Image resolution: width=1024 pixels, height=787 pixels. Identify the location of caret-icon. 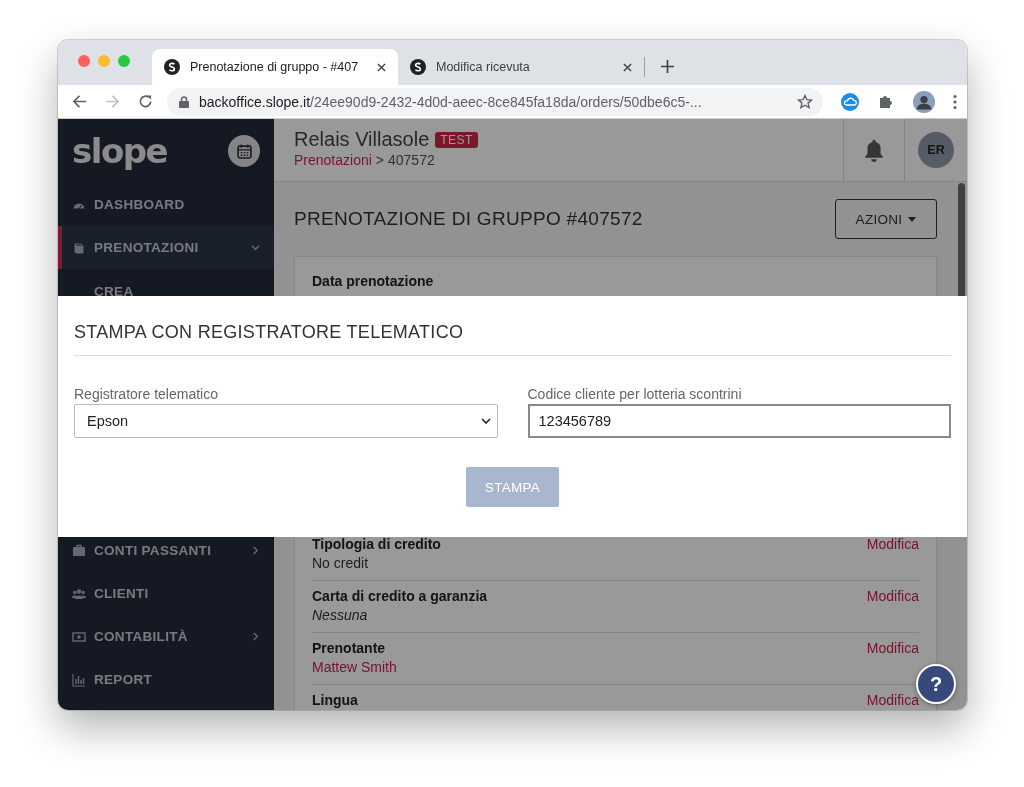
(912, 219).